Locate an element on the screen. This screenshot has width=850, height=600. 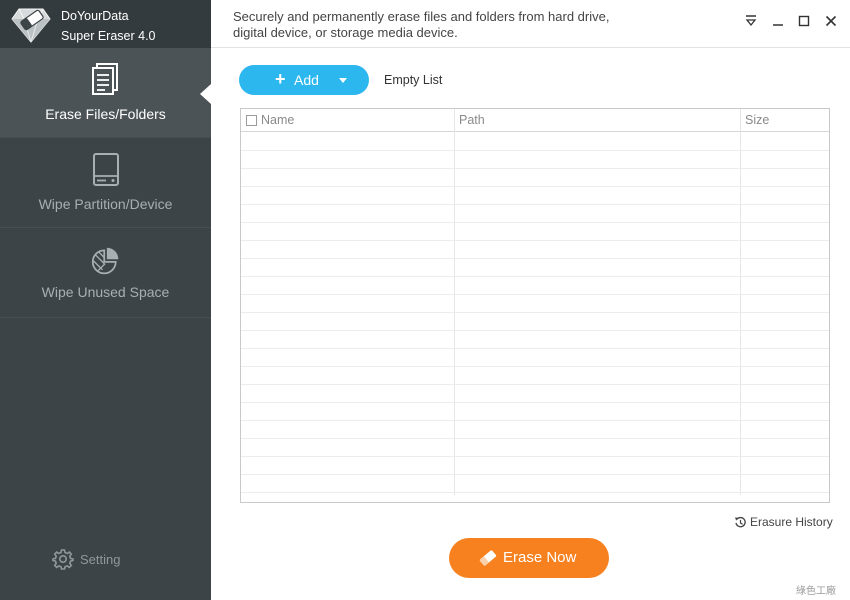
menu-dropdown-button is located at coordinates (751, 21).